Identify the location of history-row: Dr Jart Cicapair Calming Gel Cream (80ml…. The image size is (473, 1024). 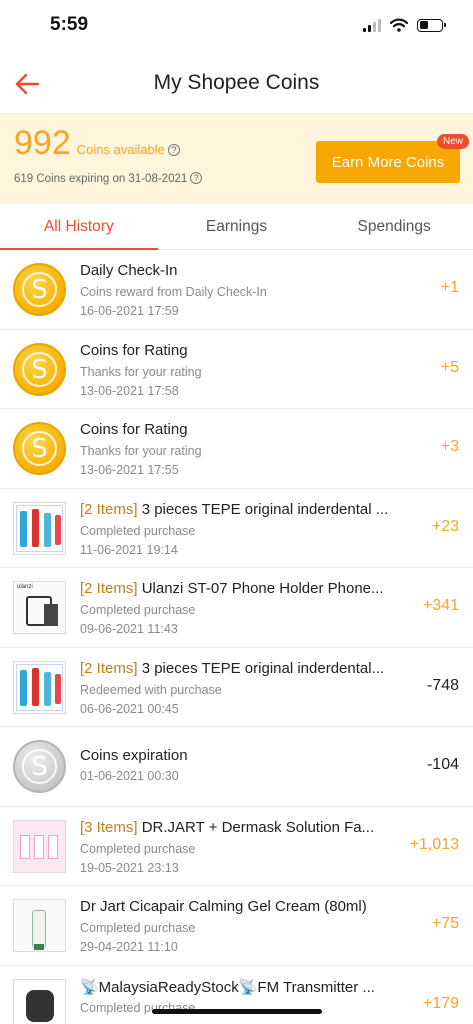
(236, 926).